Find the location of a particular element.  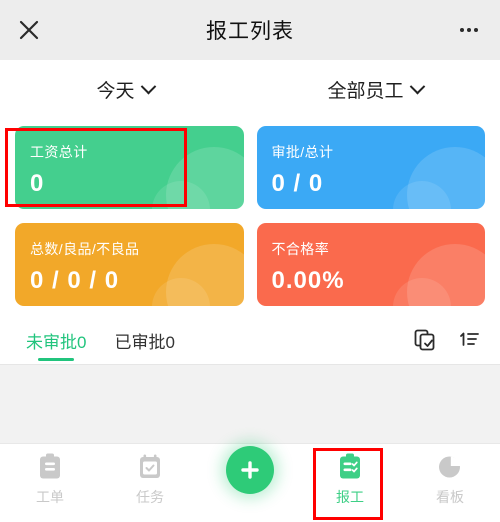

nav-item-task: 任务 is located at coordinates (150, 479).